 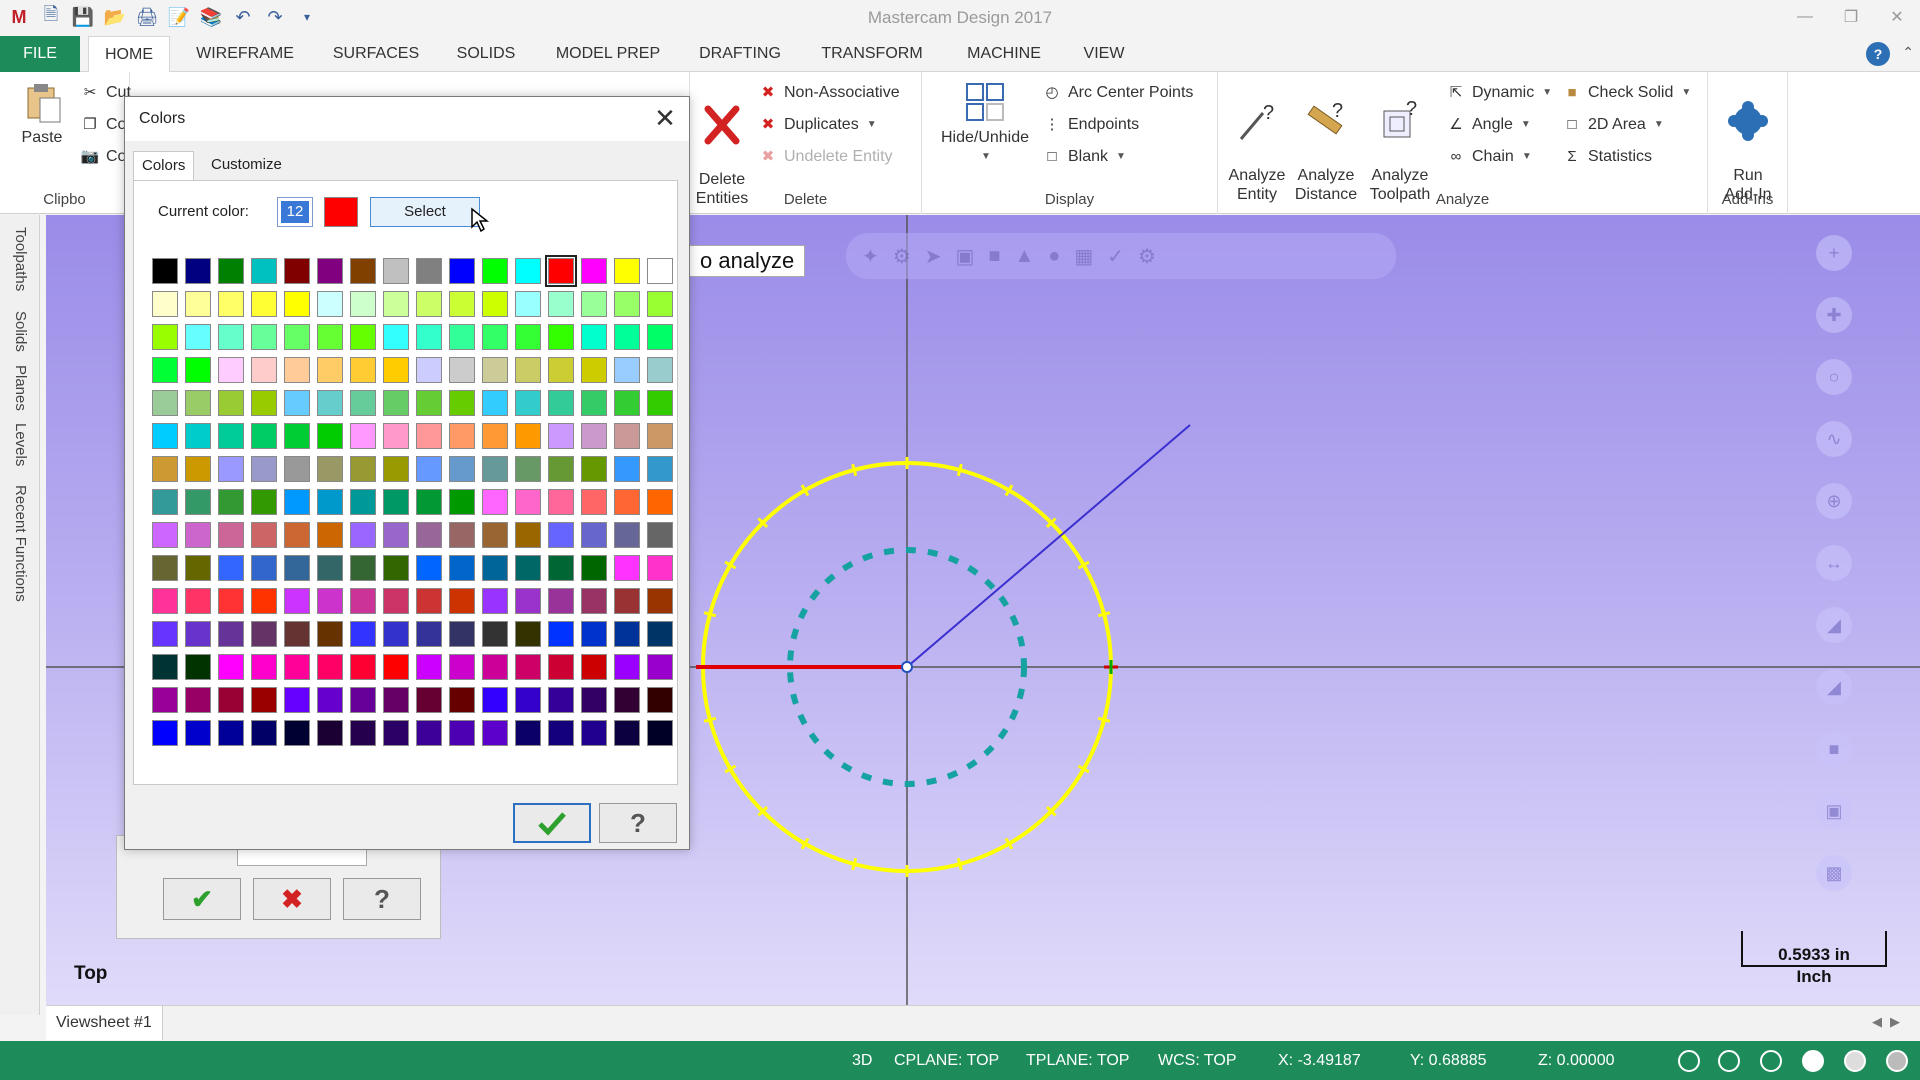 I want to click on new-file-icon: 🗎, so click(x=51, y=17).